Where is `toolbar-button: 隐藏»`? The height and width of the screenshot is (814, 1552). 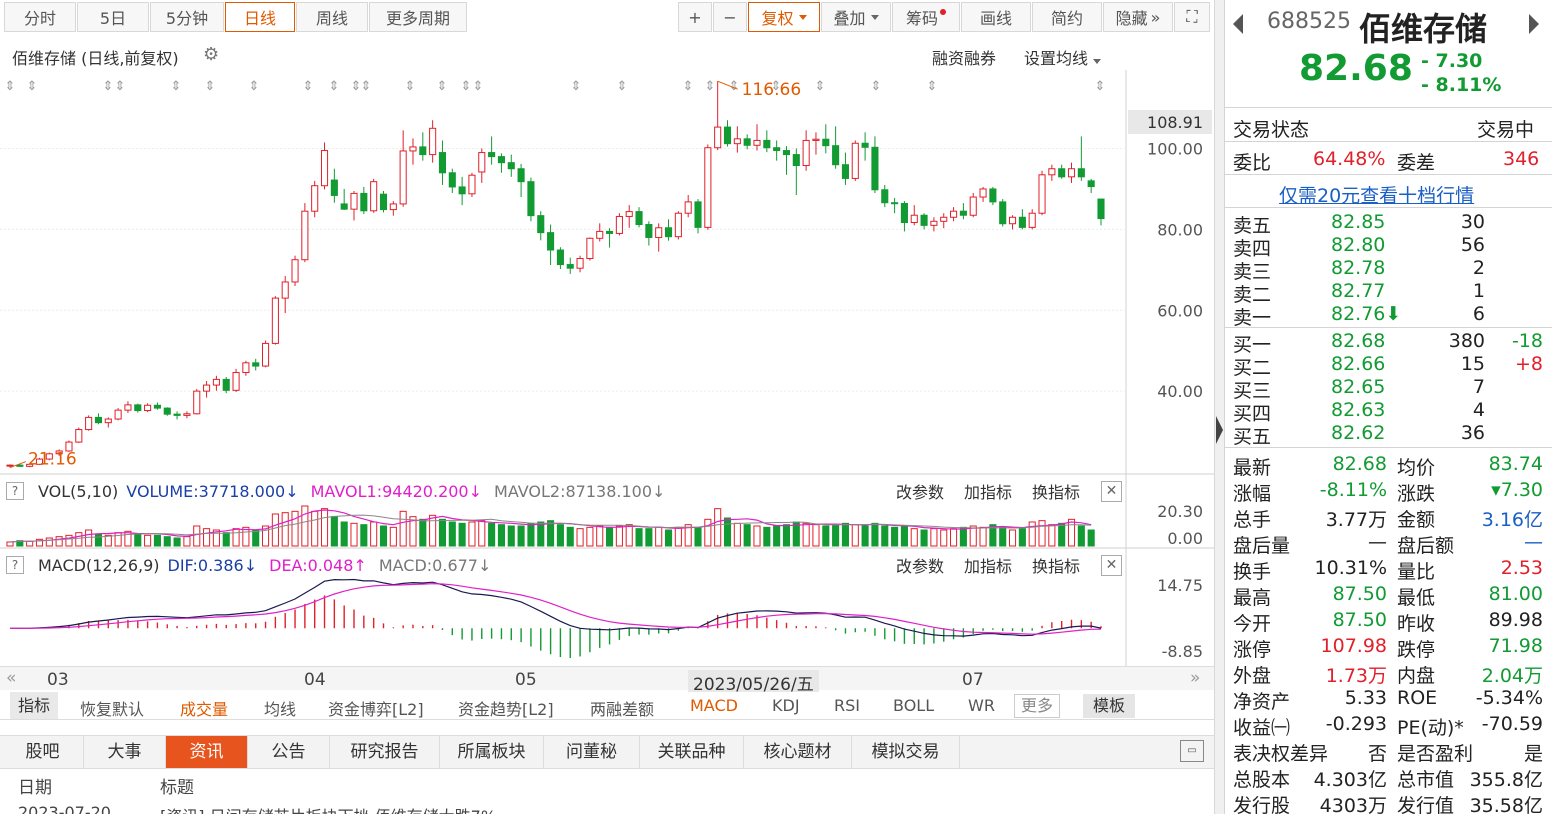 toolbar-button: 隐藏» is located at coordinates (1138, 17).